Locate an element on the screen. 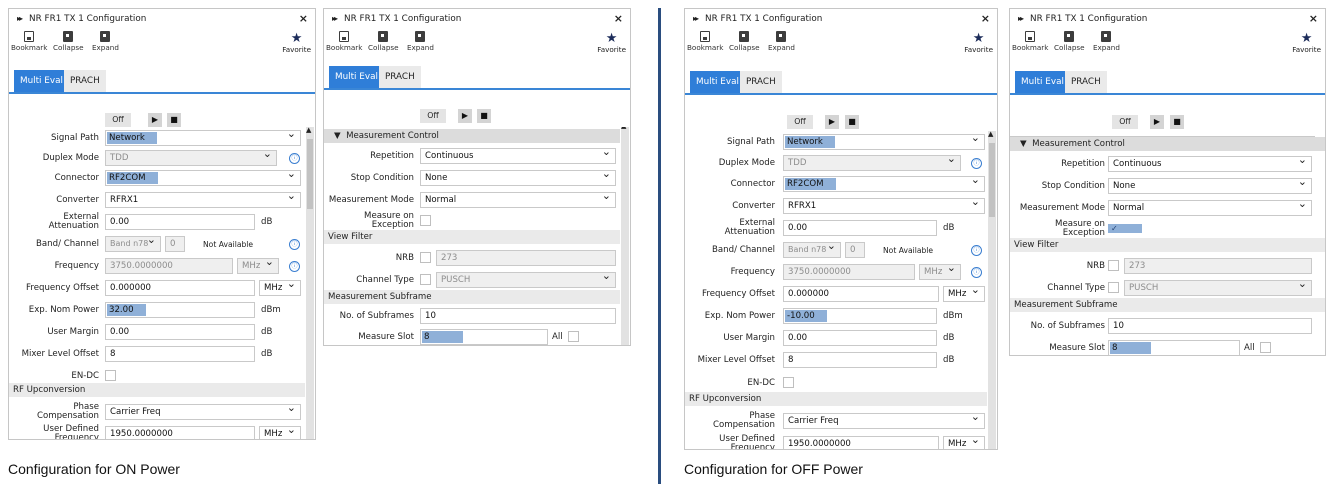 Image resolution: width=1332 pixels, height=484 pixels. scroll-up-icon: ▲ is located at coordinates (623, 128).